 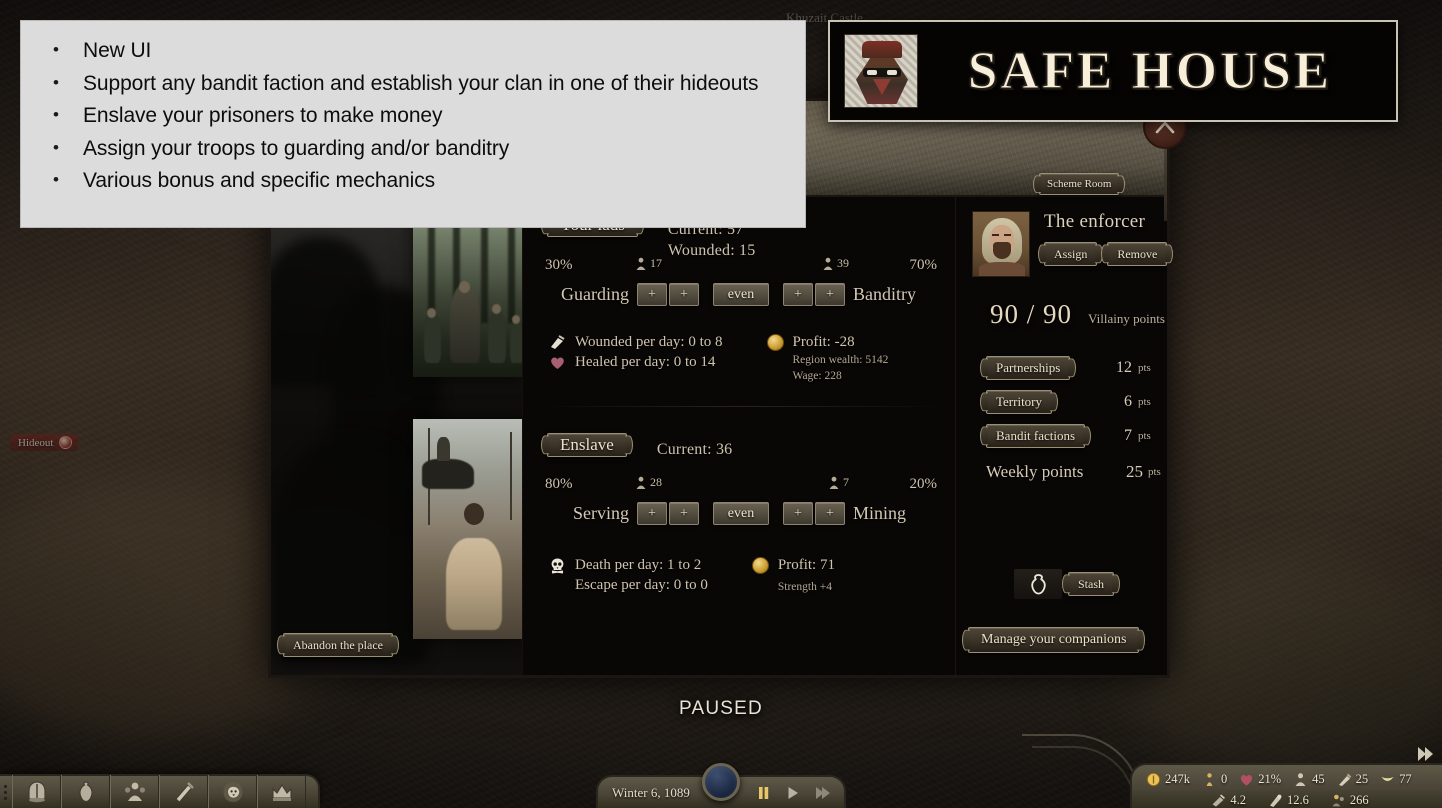 I want to click on fast-forward-button, so click(x=821, y=792).